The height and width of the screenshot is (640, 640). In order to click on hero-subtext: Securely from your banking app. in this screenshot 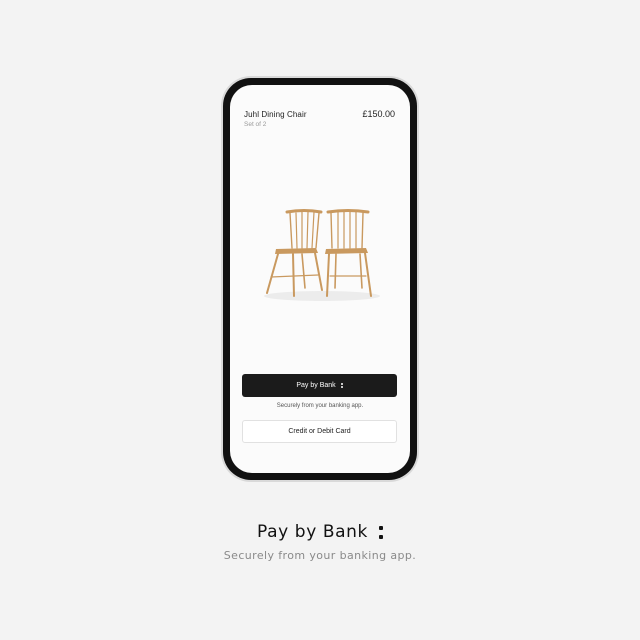, I will do `click(320, 555)`.